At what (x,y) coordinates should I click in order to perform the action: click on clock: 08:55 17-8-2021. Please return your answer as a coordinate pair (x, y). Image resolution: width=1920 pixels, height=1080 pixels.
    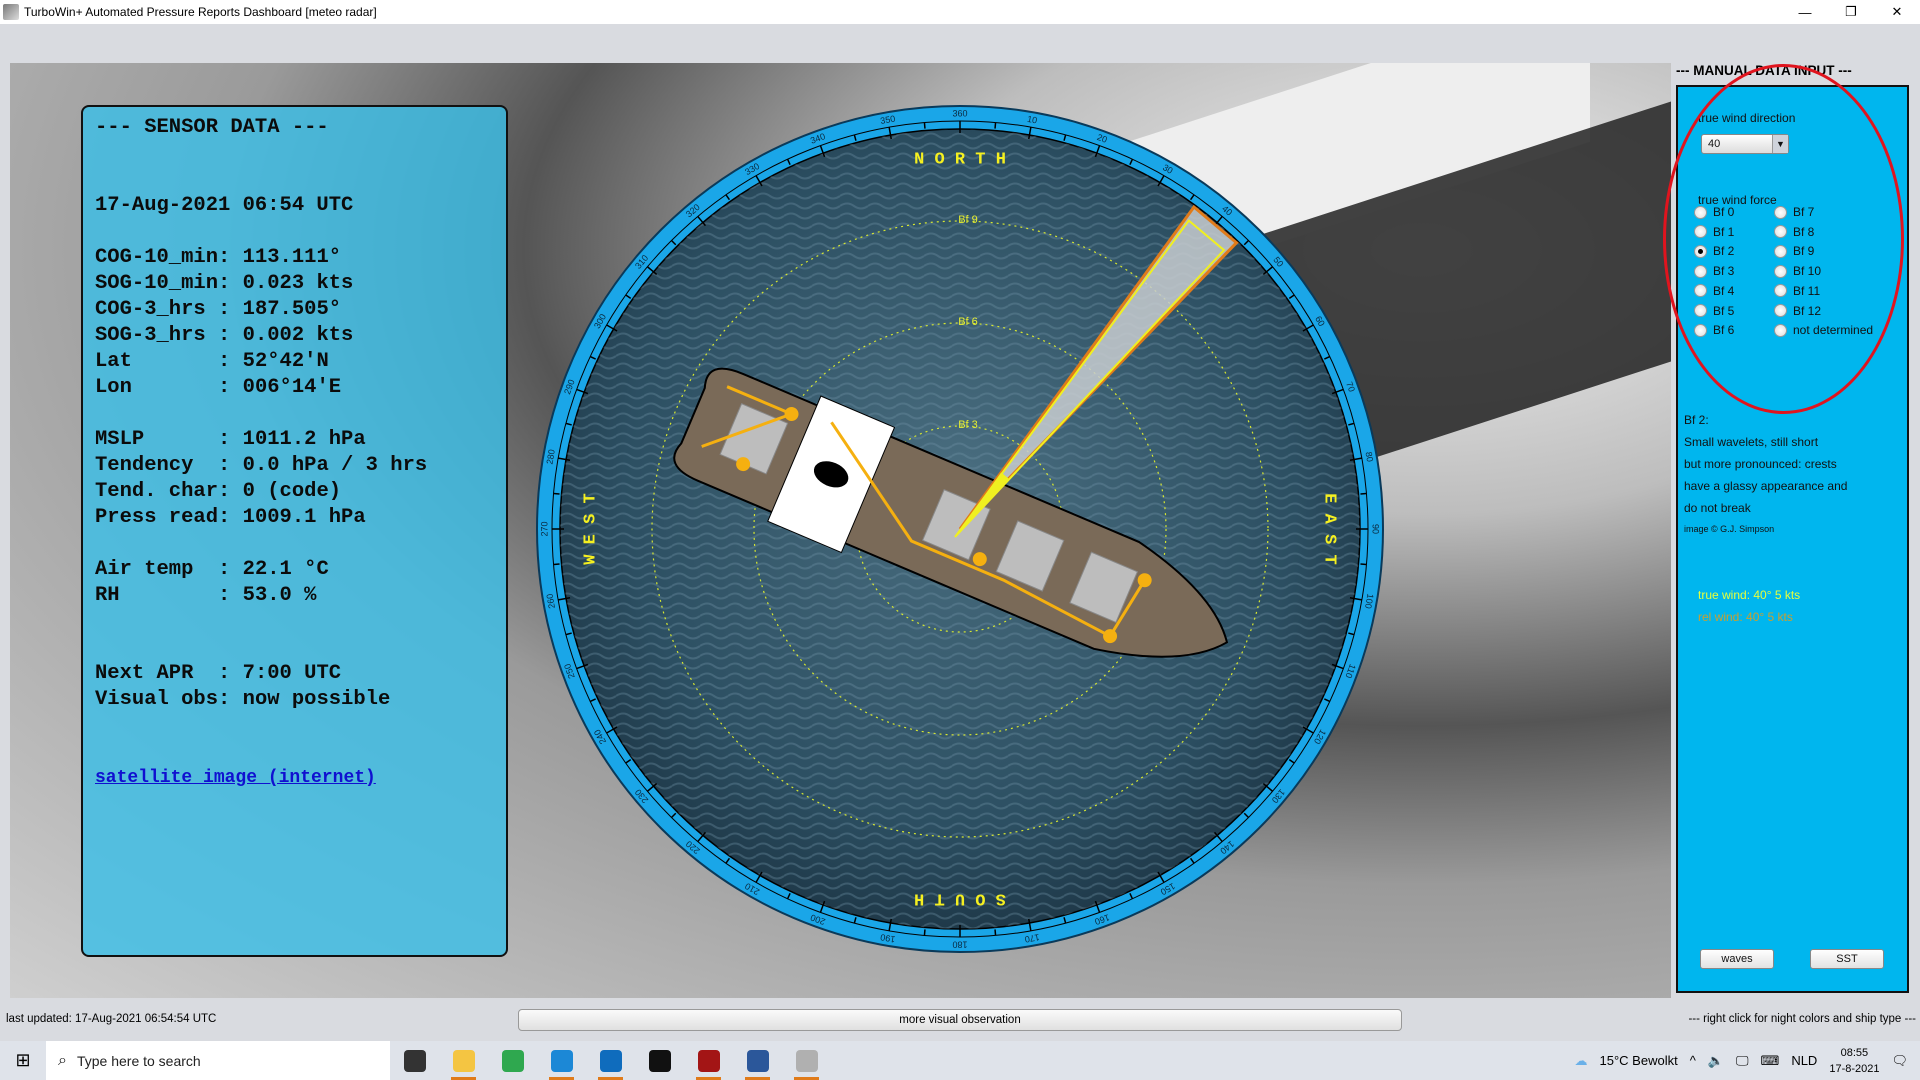
    Looking at the image, I should click on (1854, 1061).